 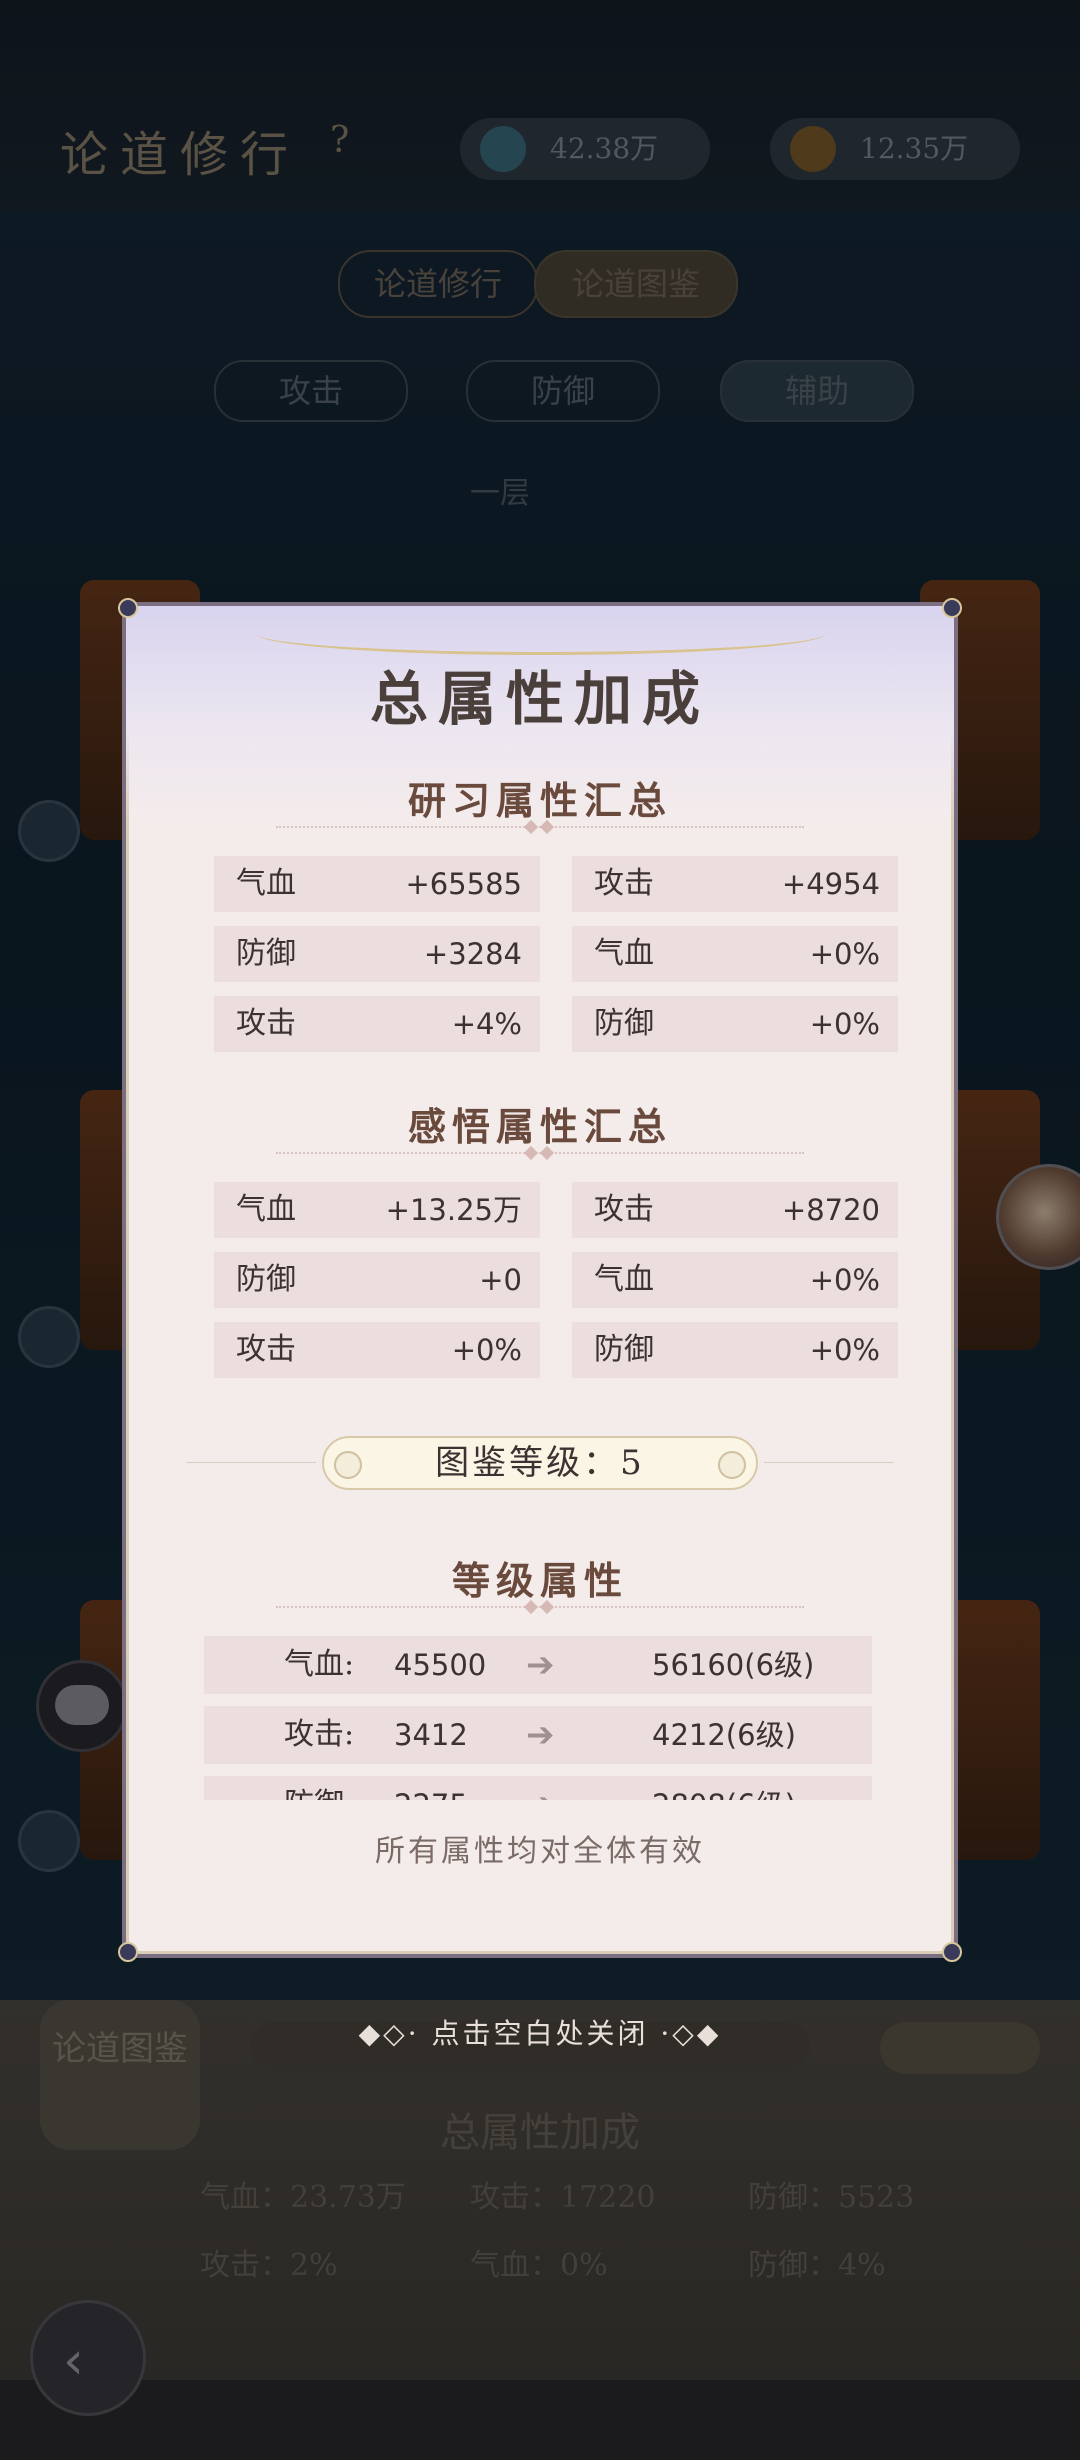 I want to click on insight-stat-attack: 攻击 +8720, so click(x=735, y=1210).